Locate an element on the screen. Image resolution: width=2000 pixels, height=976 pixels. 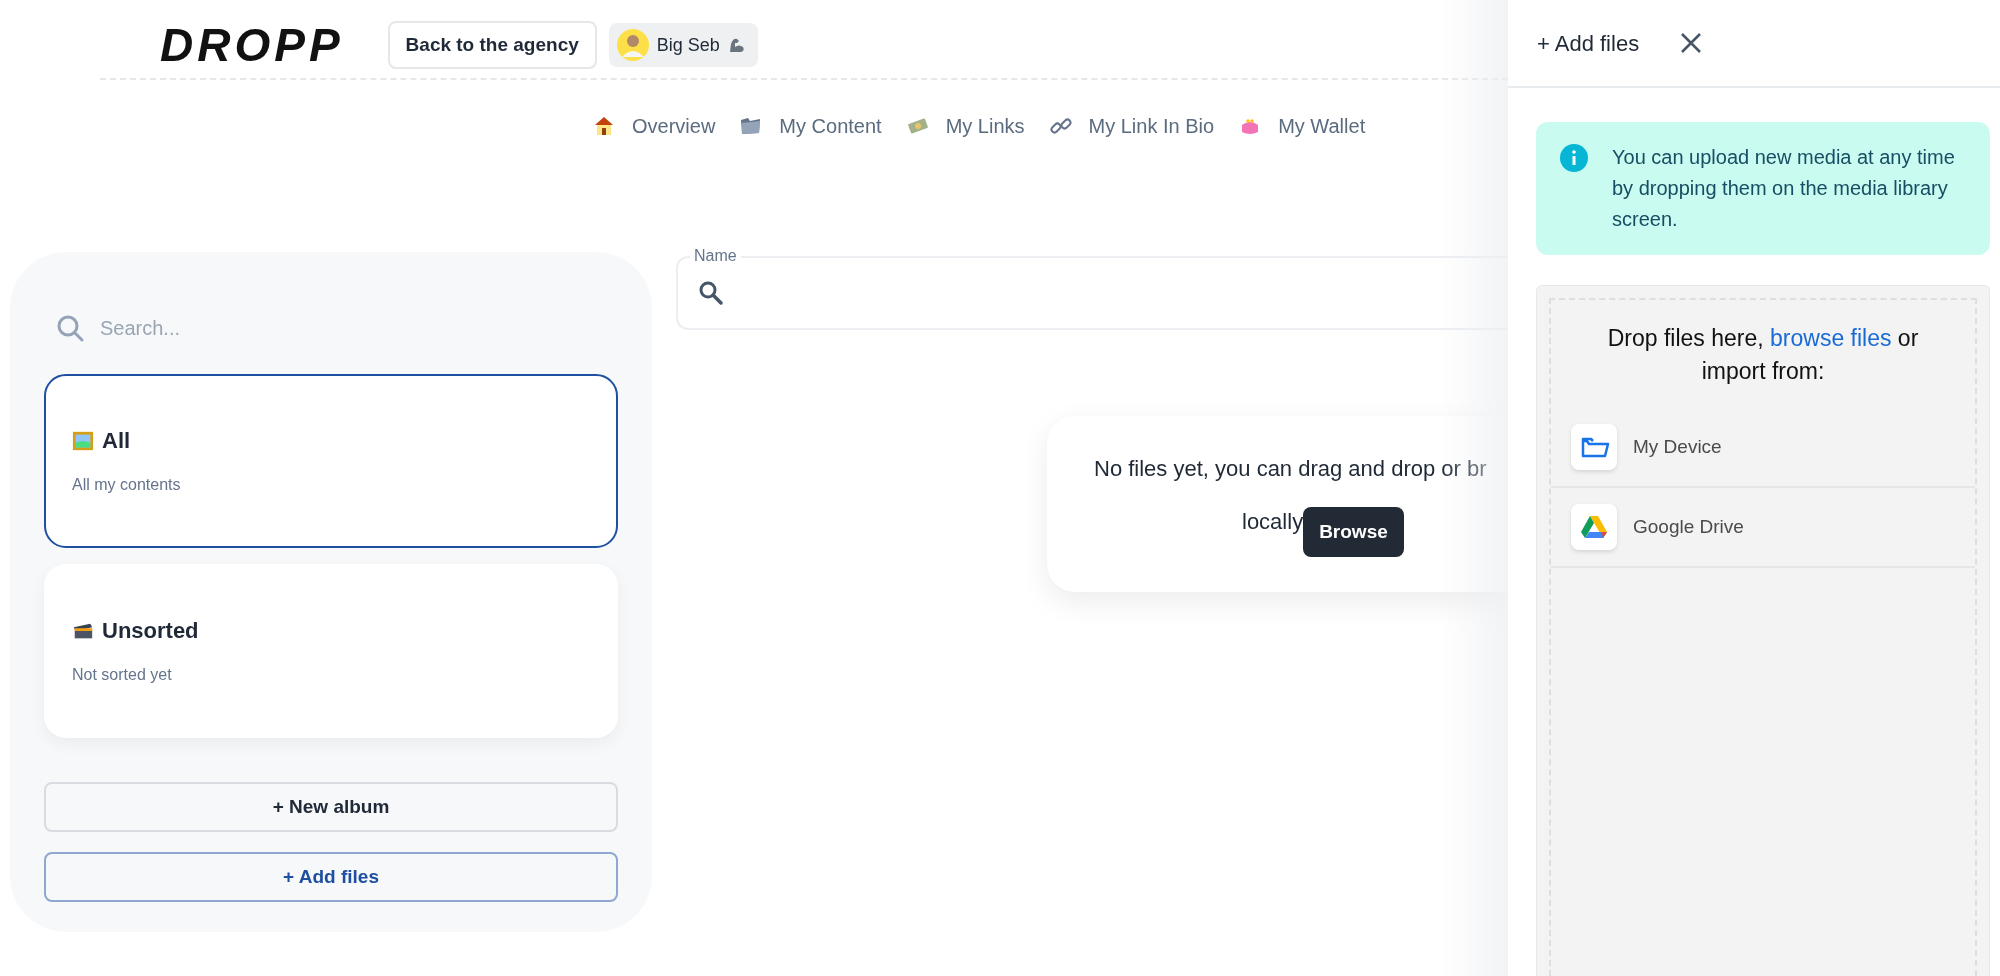
close-button is located at coordinates (1691, 43).